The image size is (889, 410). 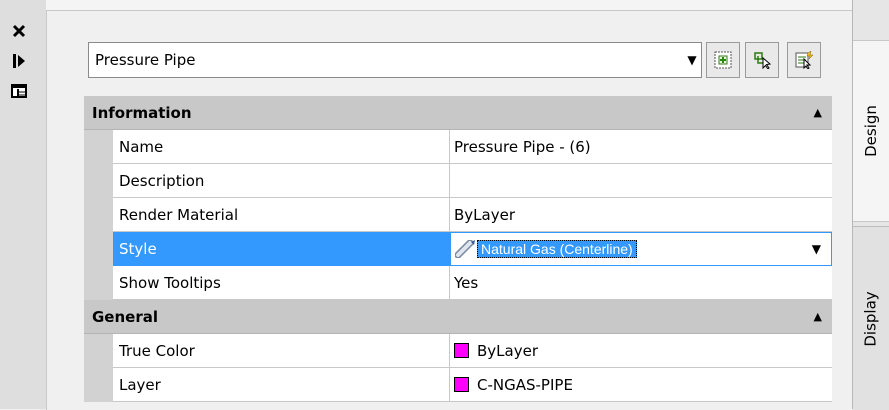 What do you see at coordinates (281, 215) in the screenshot?
I see `property-label: Render Material` at bounding box center [281, 215].